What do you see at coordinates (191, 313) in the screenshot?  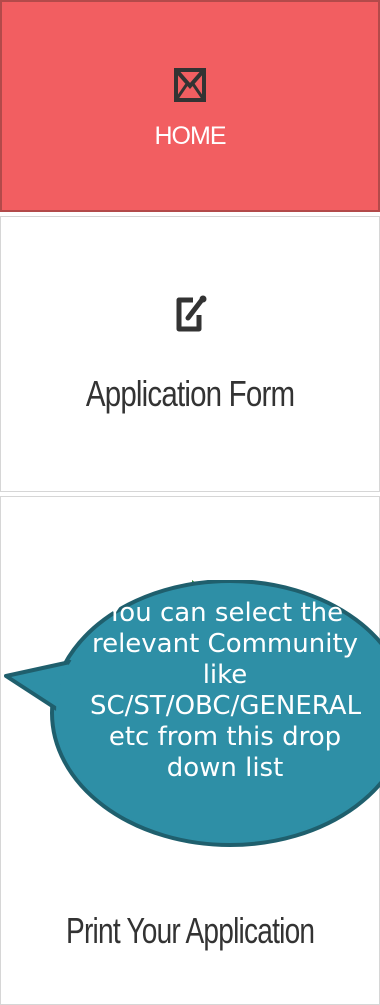 I see `edit-icon` at bounding box center [191, 313].